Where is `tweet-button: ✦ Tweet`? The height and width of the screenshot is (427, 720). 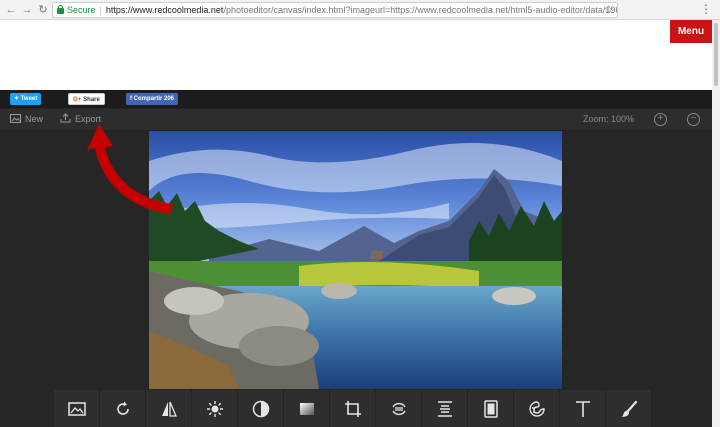
tweet-button: ✦ Tweet is located at coordinates (26, 99).